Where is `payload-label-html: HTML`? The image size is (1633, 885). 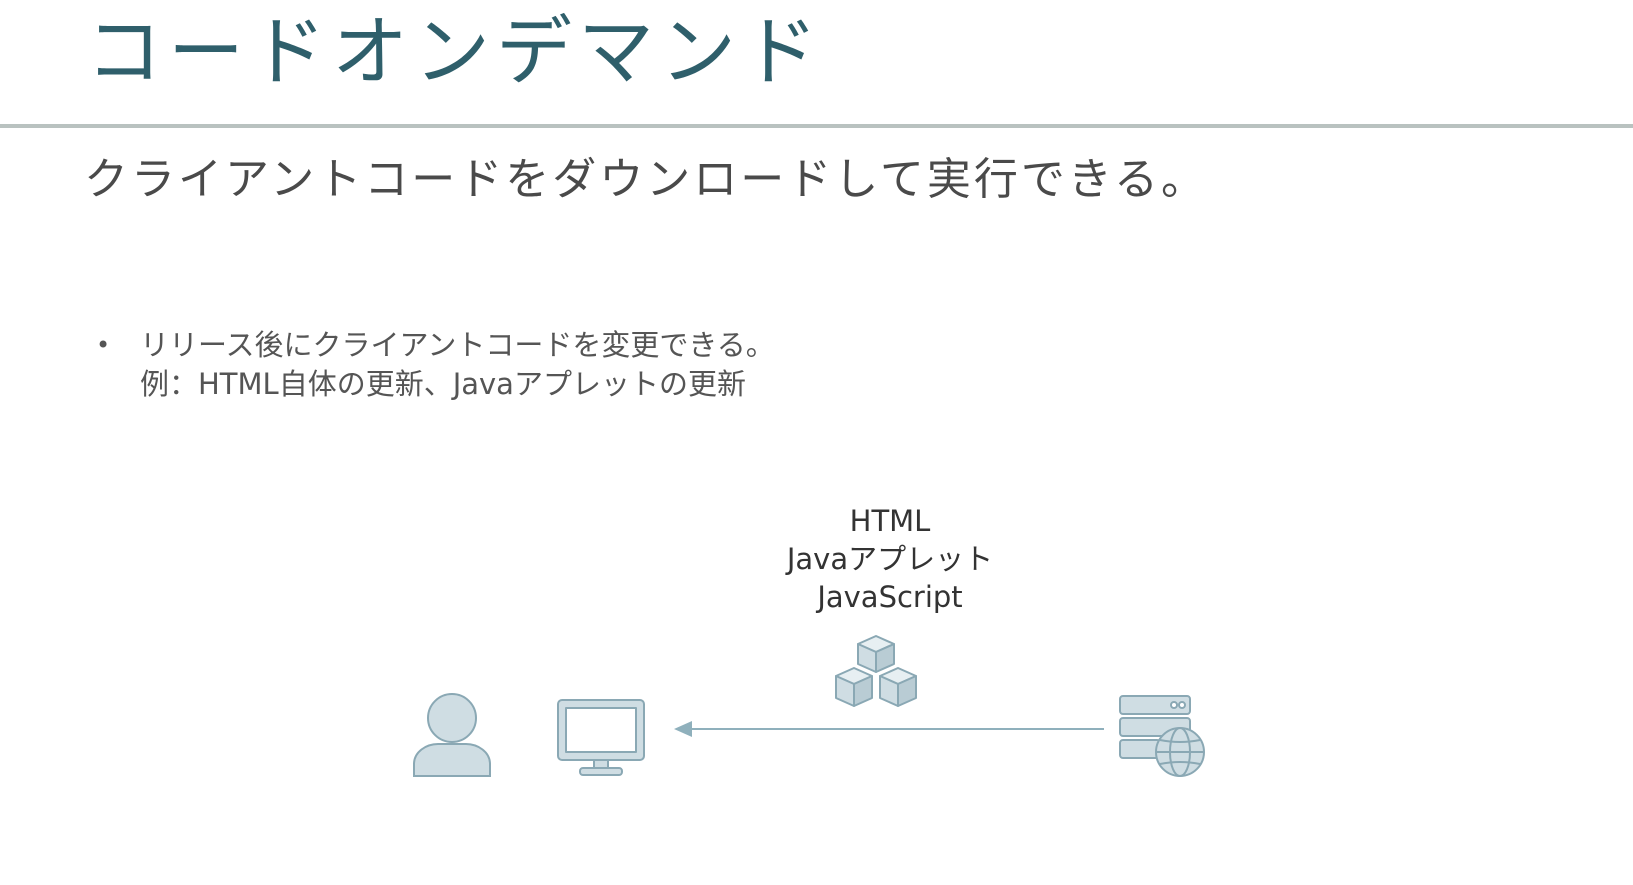 payload-label-html: HTML is located at coordinates (890, 521).